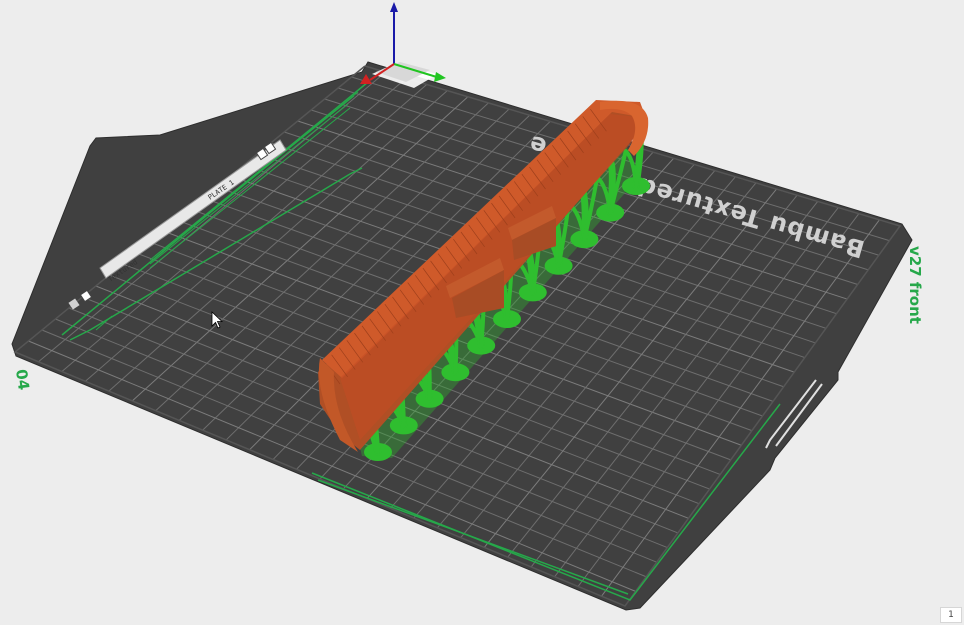 This screenshot has width=964, height=625. What do you see at coordinates (22, 379) in the screenshot?
I see `corner-label: 04` at bounding box center [22, 379].